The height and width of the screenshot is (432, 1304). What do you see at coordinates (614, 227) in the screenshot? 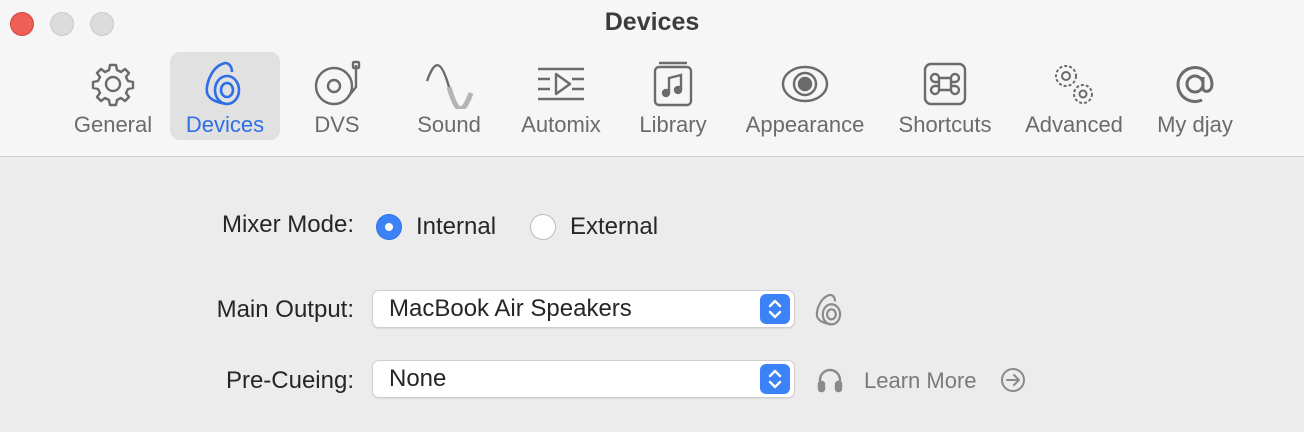
I see `mixer-mode-external-label: External` at bounding box center [614, 227].